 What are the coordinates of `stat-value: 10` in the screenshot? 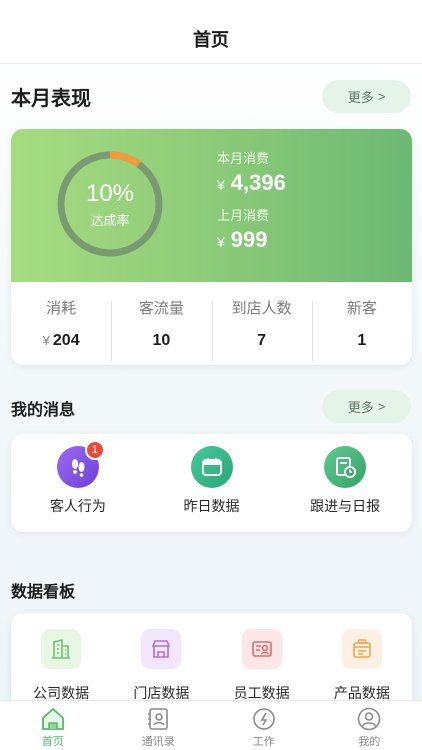 It's located at (161, 340).